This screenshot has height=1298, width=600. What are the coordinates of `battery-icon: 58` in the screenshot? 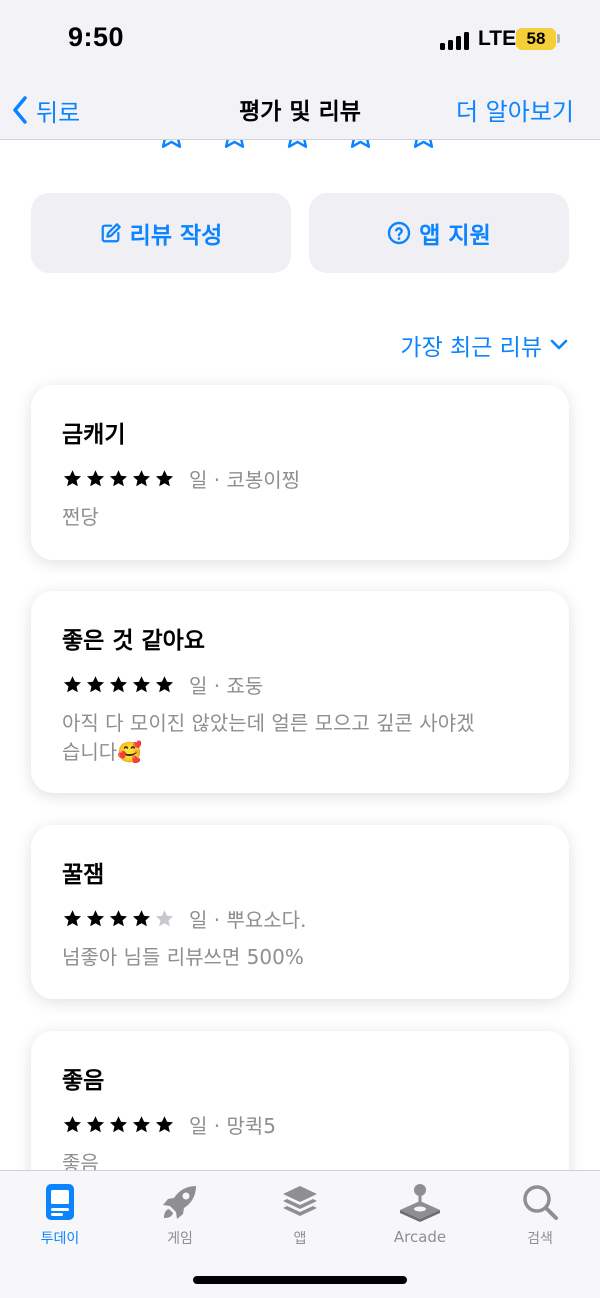 It's located at (536, 39).